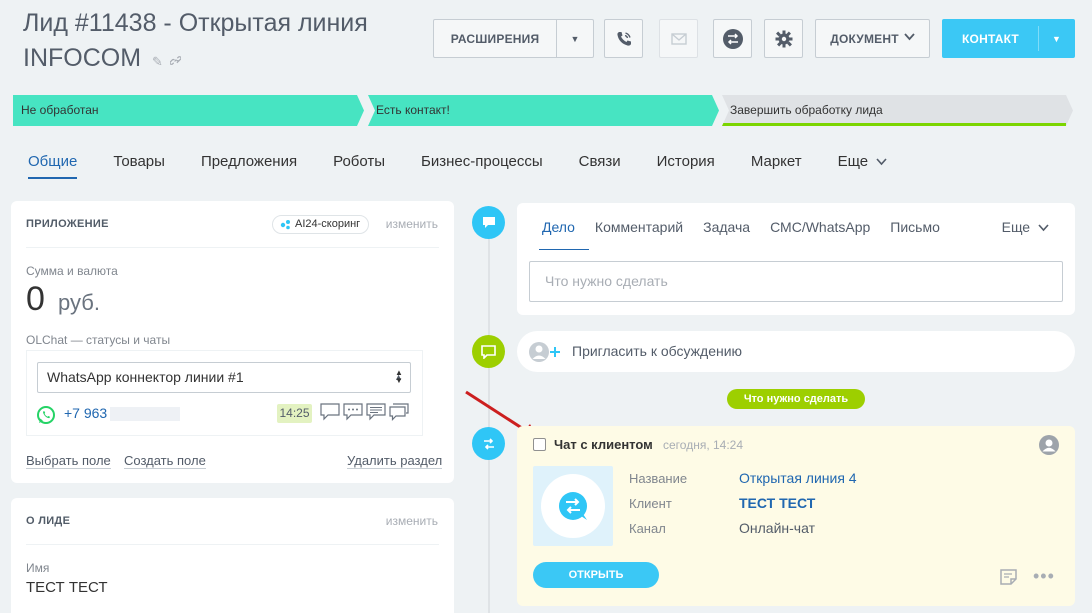  What do you see at coordinates (395, 461) in the screenshot?
I see `delete-section-link: Удалить раздел` at bounding box center [395, 461].